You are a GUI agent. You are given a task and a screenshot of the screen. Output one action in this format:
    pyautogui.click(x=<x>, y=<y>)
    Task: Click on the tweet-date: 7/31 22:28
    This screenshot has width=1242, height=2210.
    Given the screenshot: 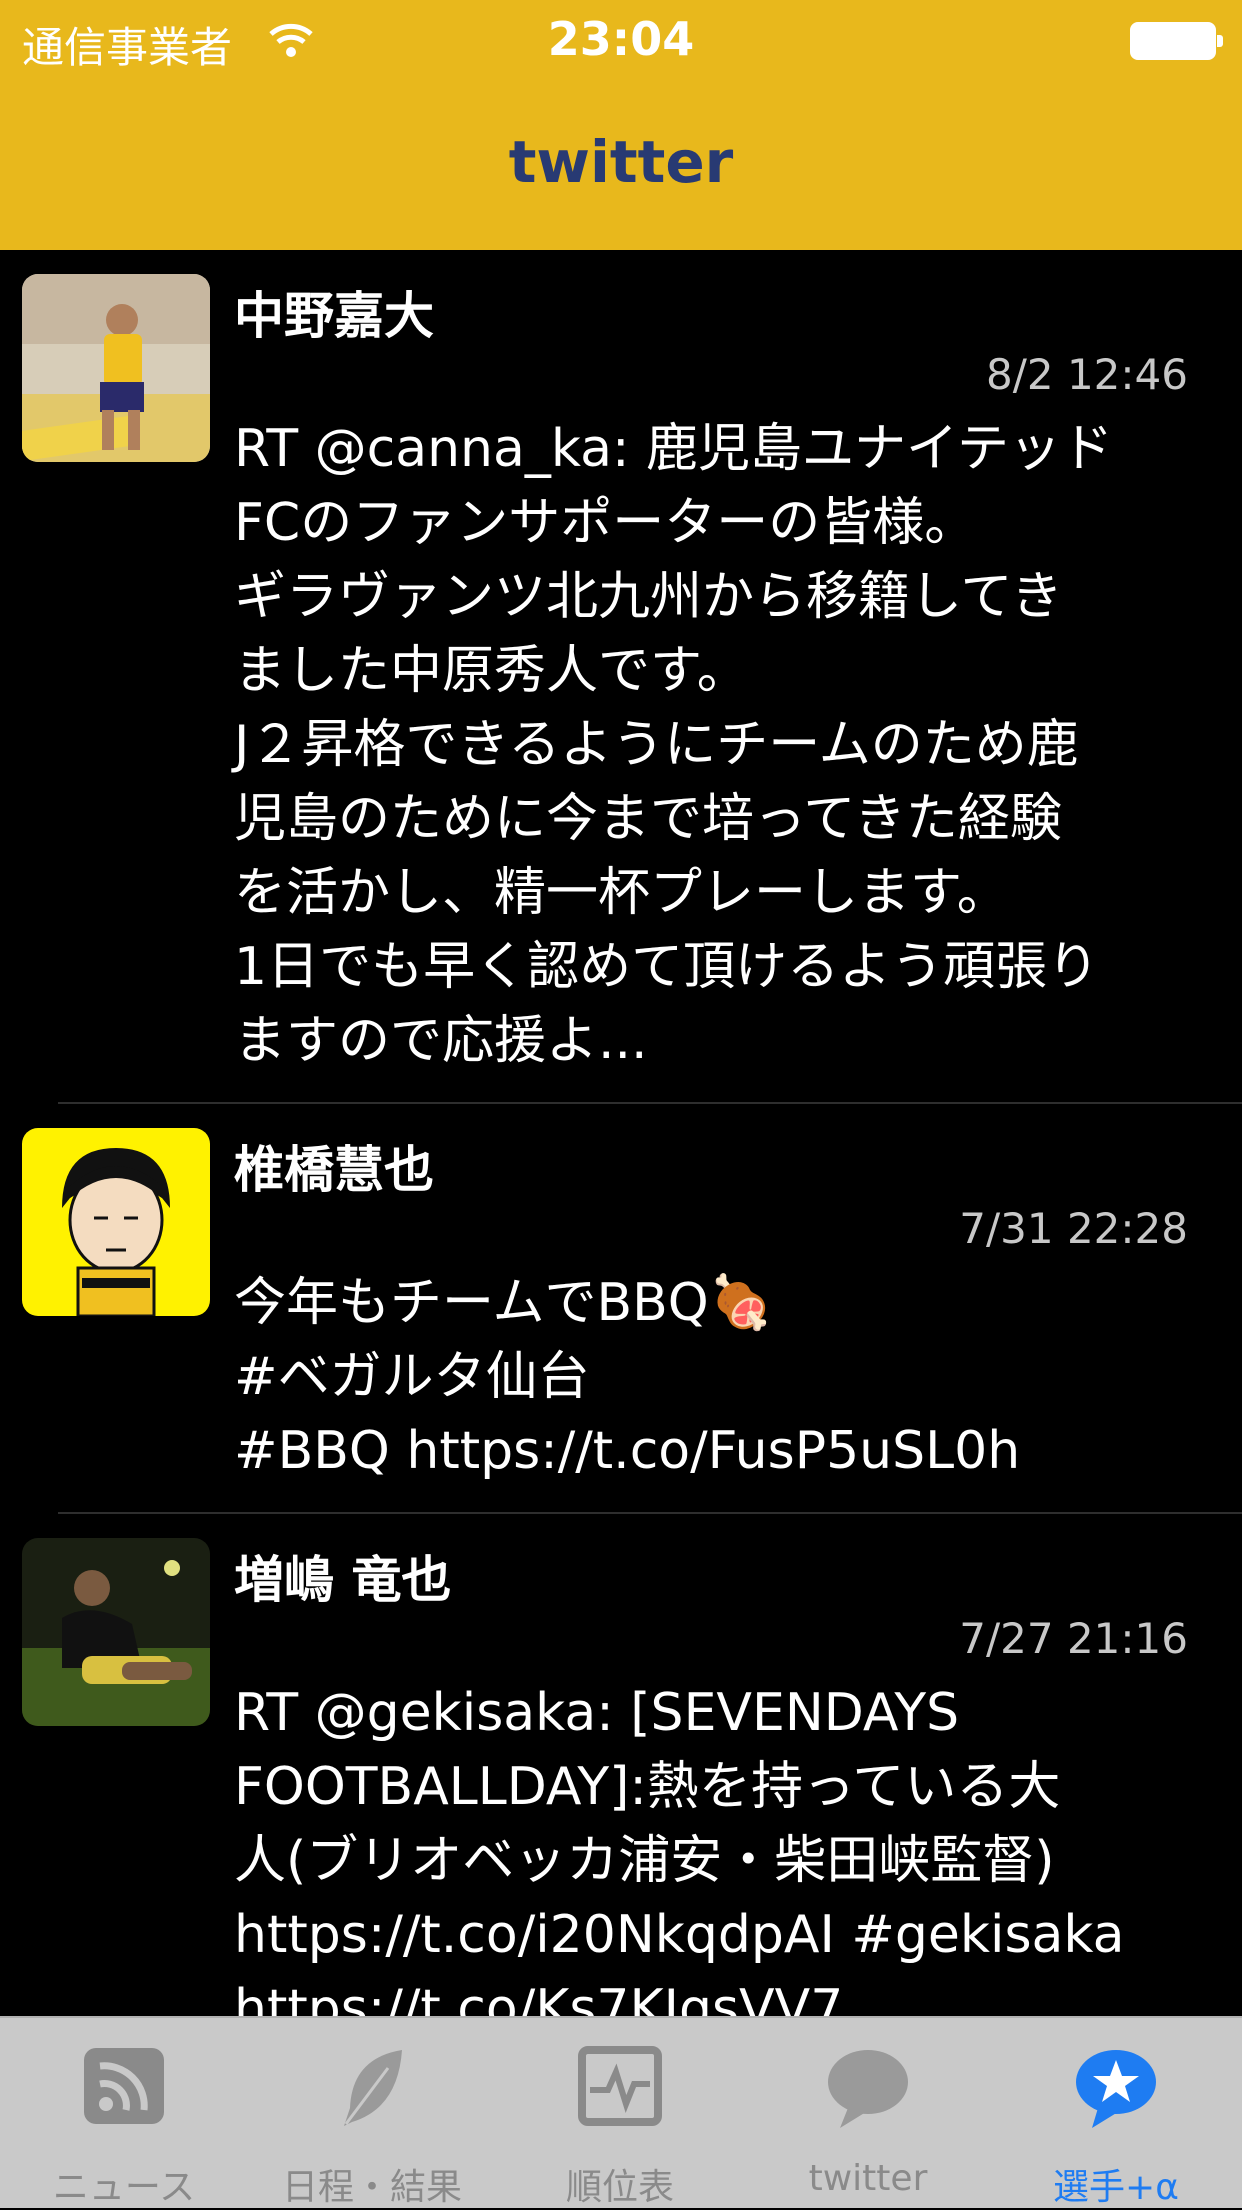 What is the action you would take?
    pyautogui.click(x=1073, y=1228)
    